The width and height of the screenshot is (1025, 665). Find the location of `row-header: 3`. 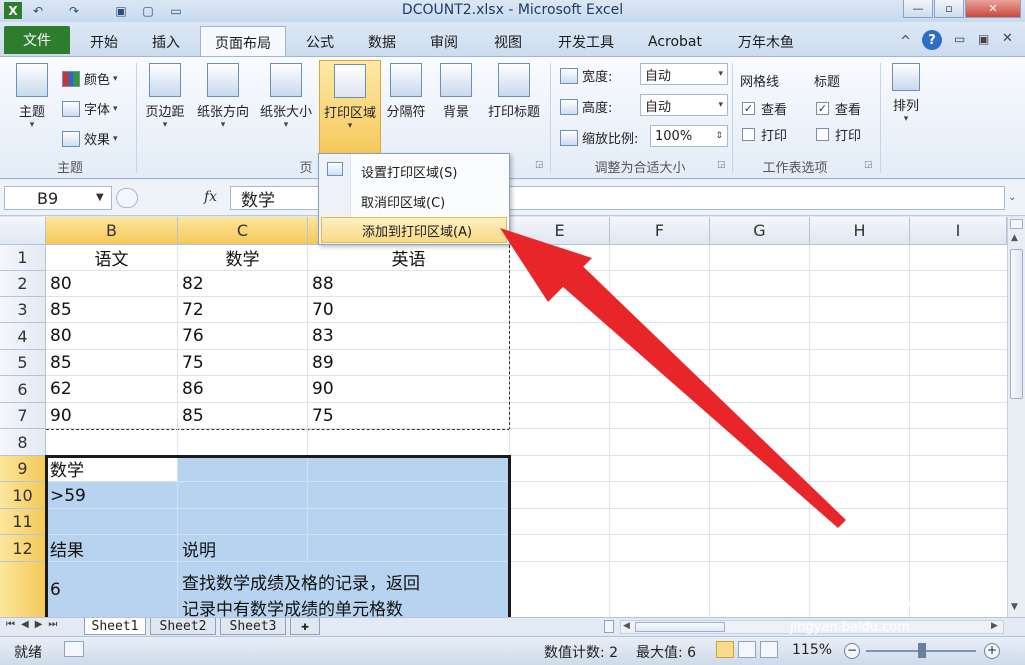

row-header: 3 is located at coordinates (23, 310).